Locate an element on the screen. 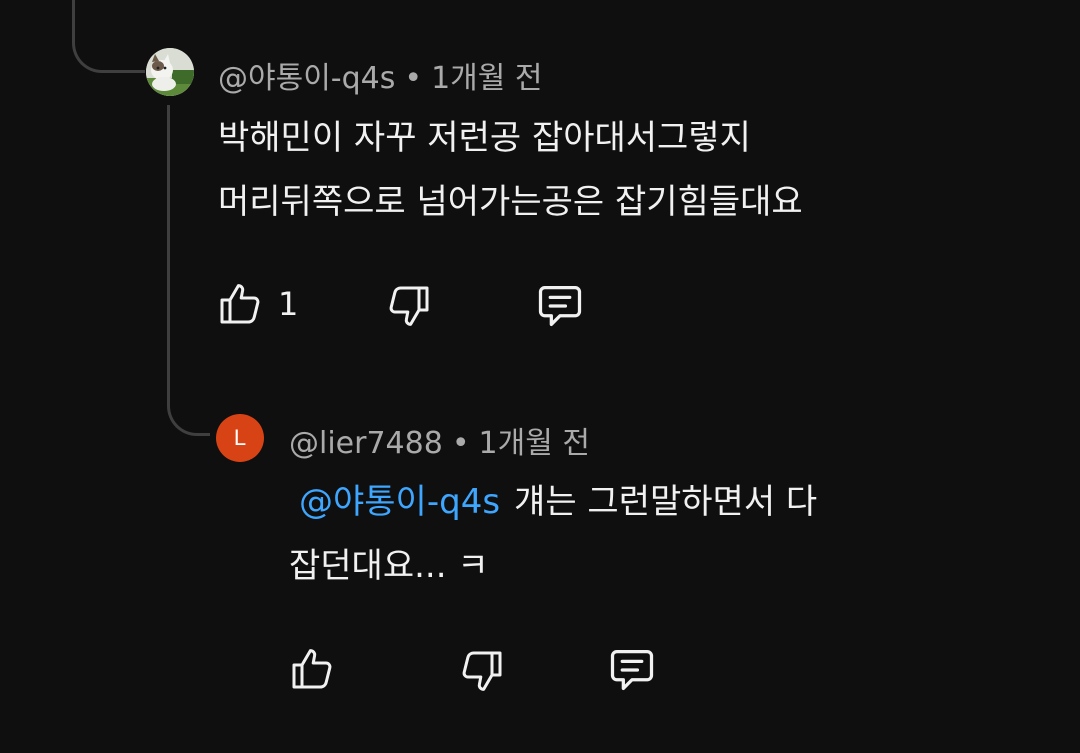 This screenshot has width=1080, height=753. author-name: @lier7488 is located at coordinates (366, 443).